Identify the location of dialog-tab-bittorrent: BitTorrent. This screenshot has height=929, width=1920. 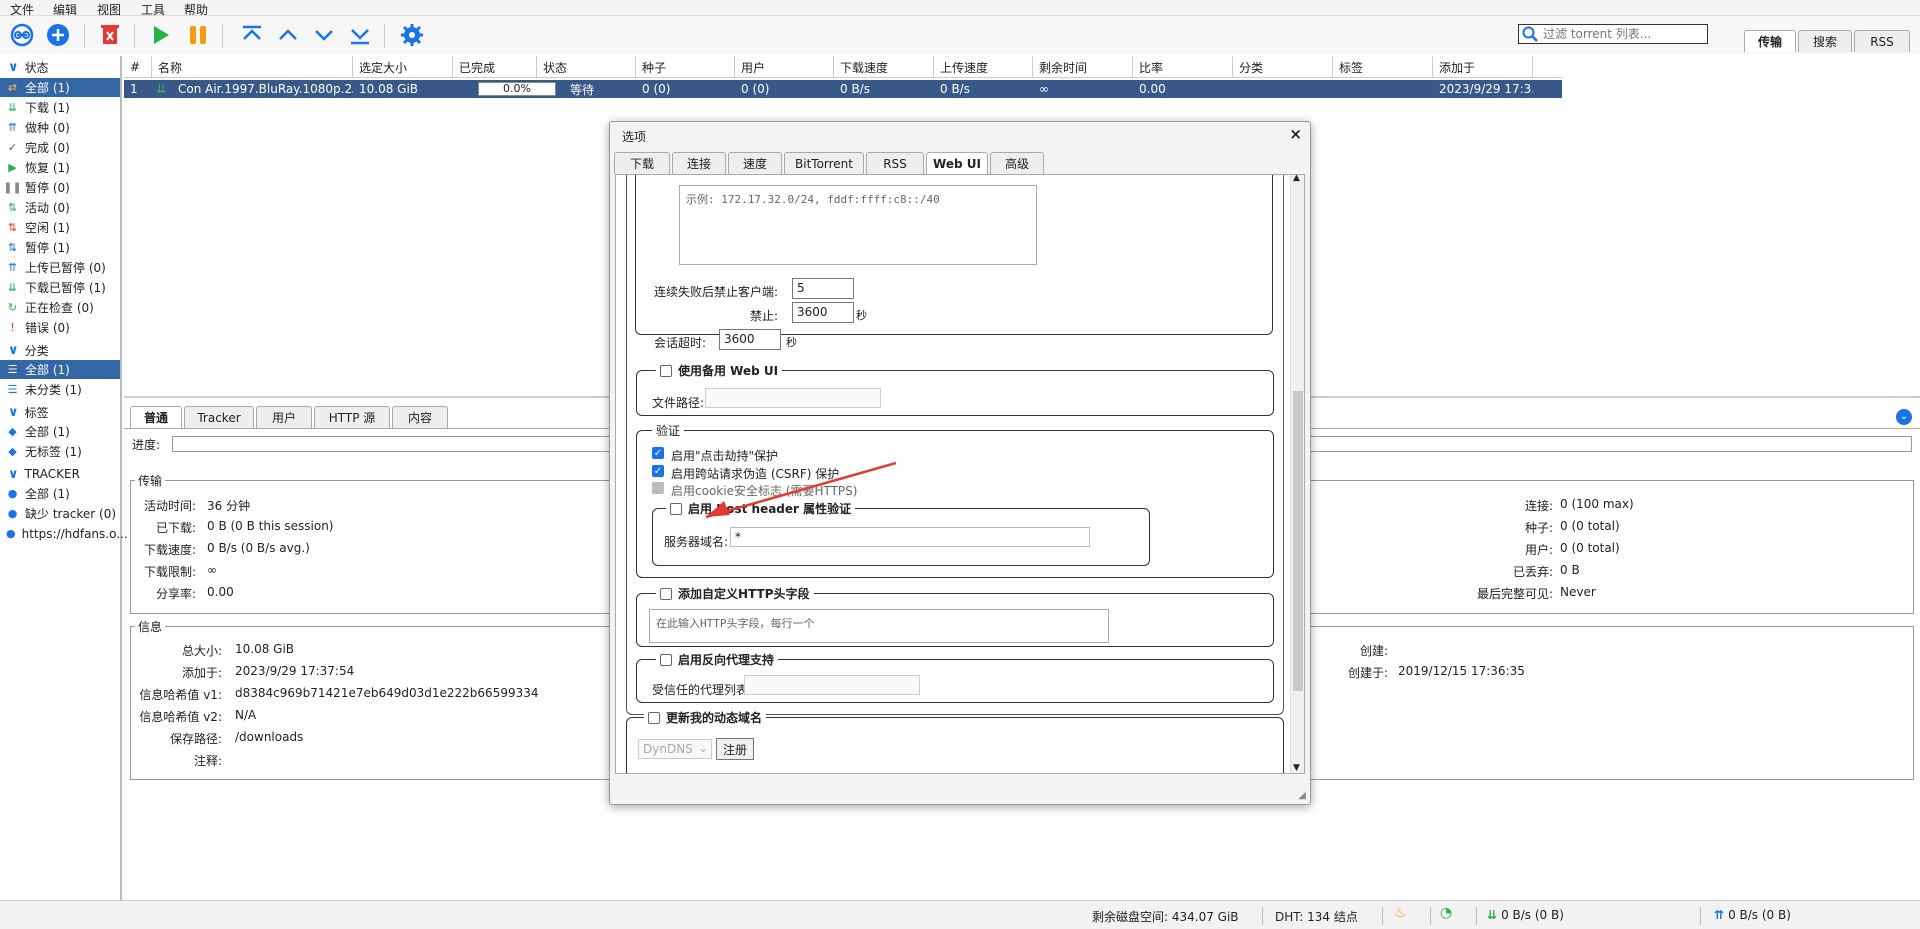
(824, 163).